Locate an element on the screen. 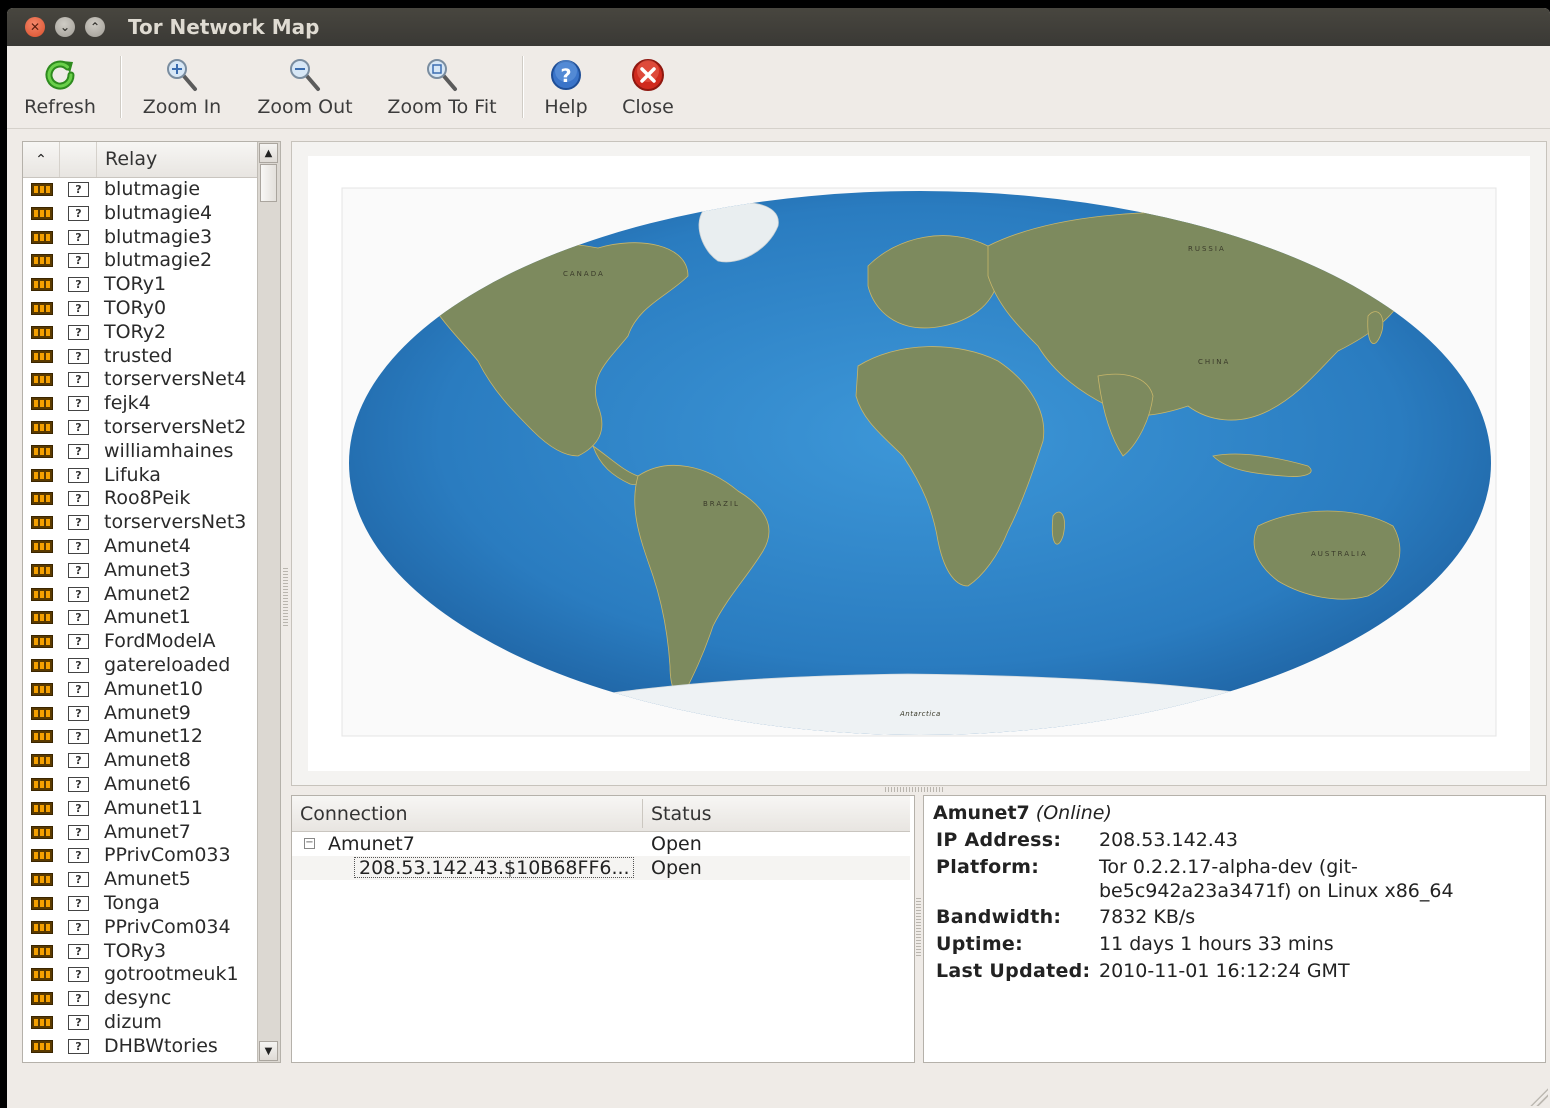  connection-name: Amunet7 is located at coordinates (371, 844).